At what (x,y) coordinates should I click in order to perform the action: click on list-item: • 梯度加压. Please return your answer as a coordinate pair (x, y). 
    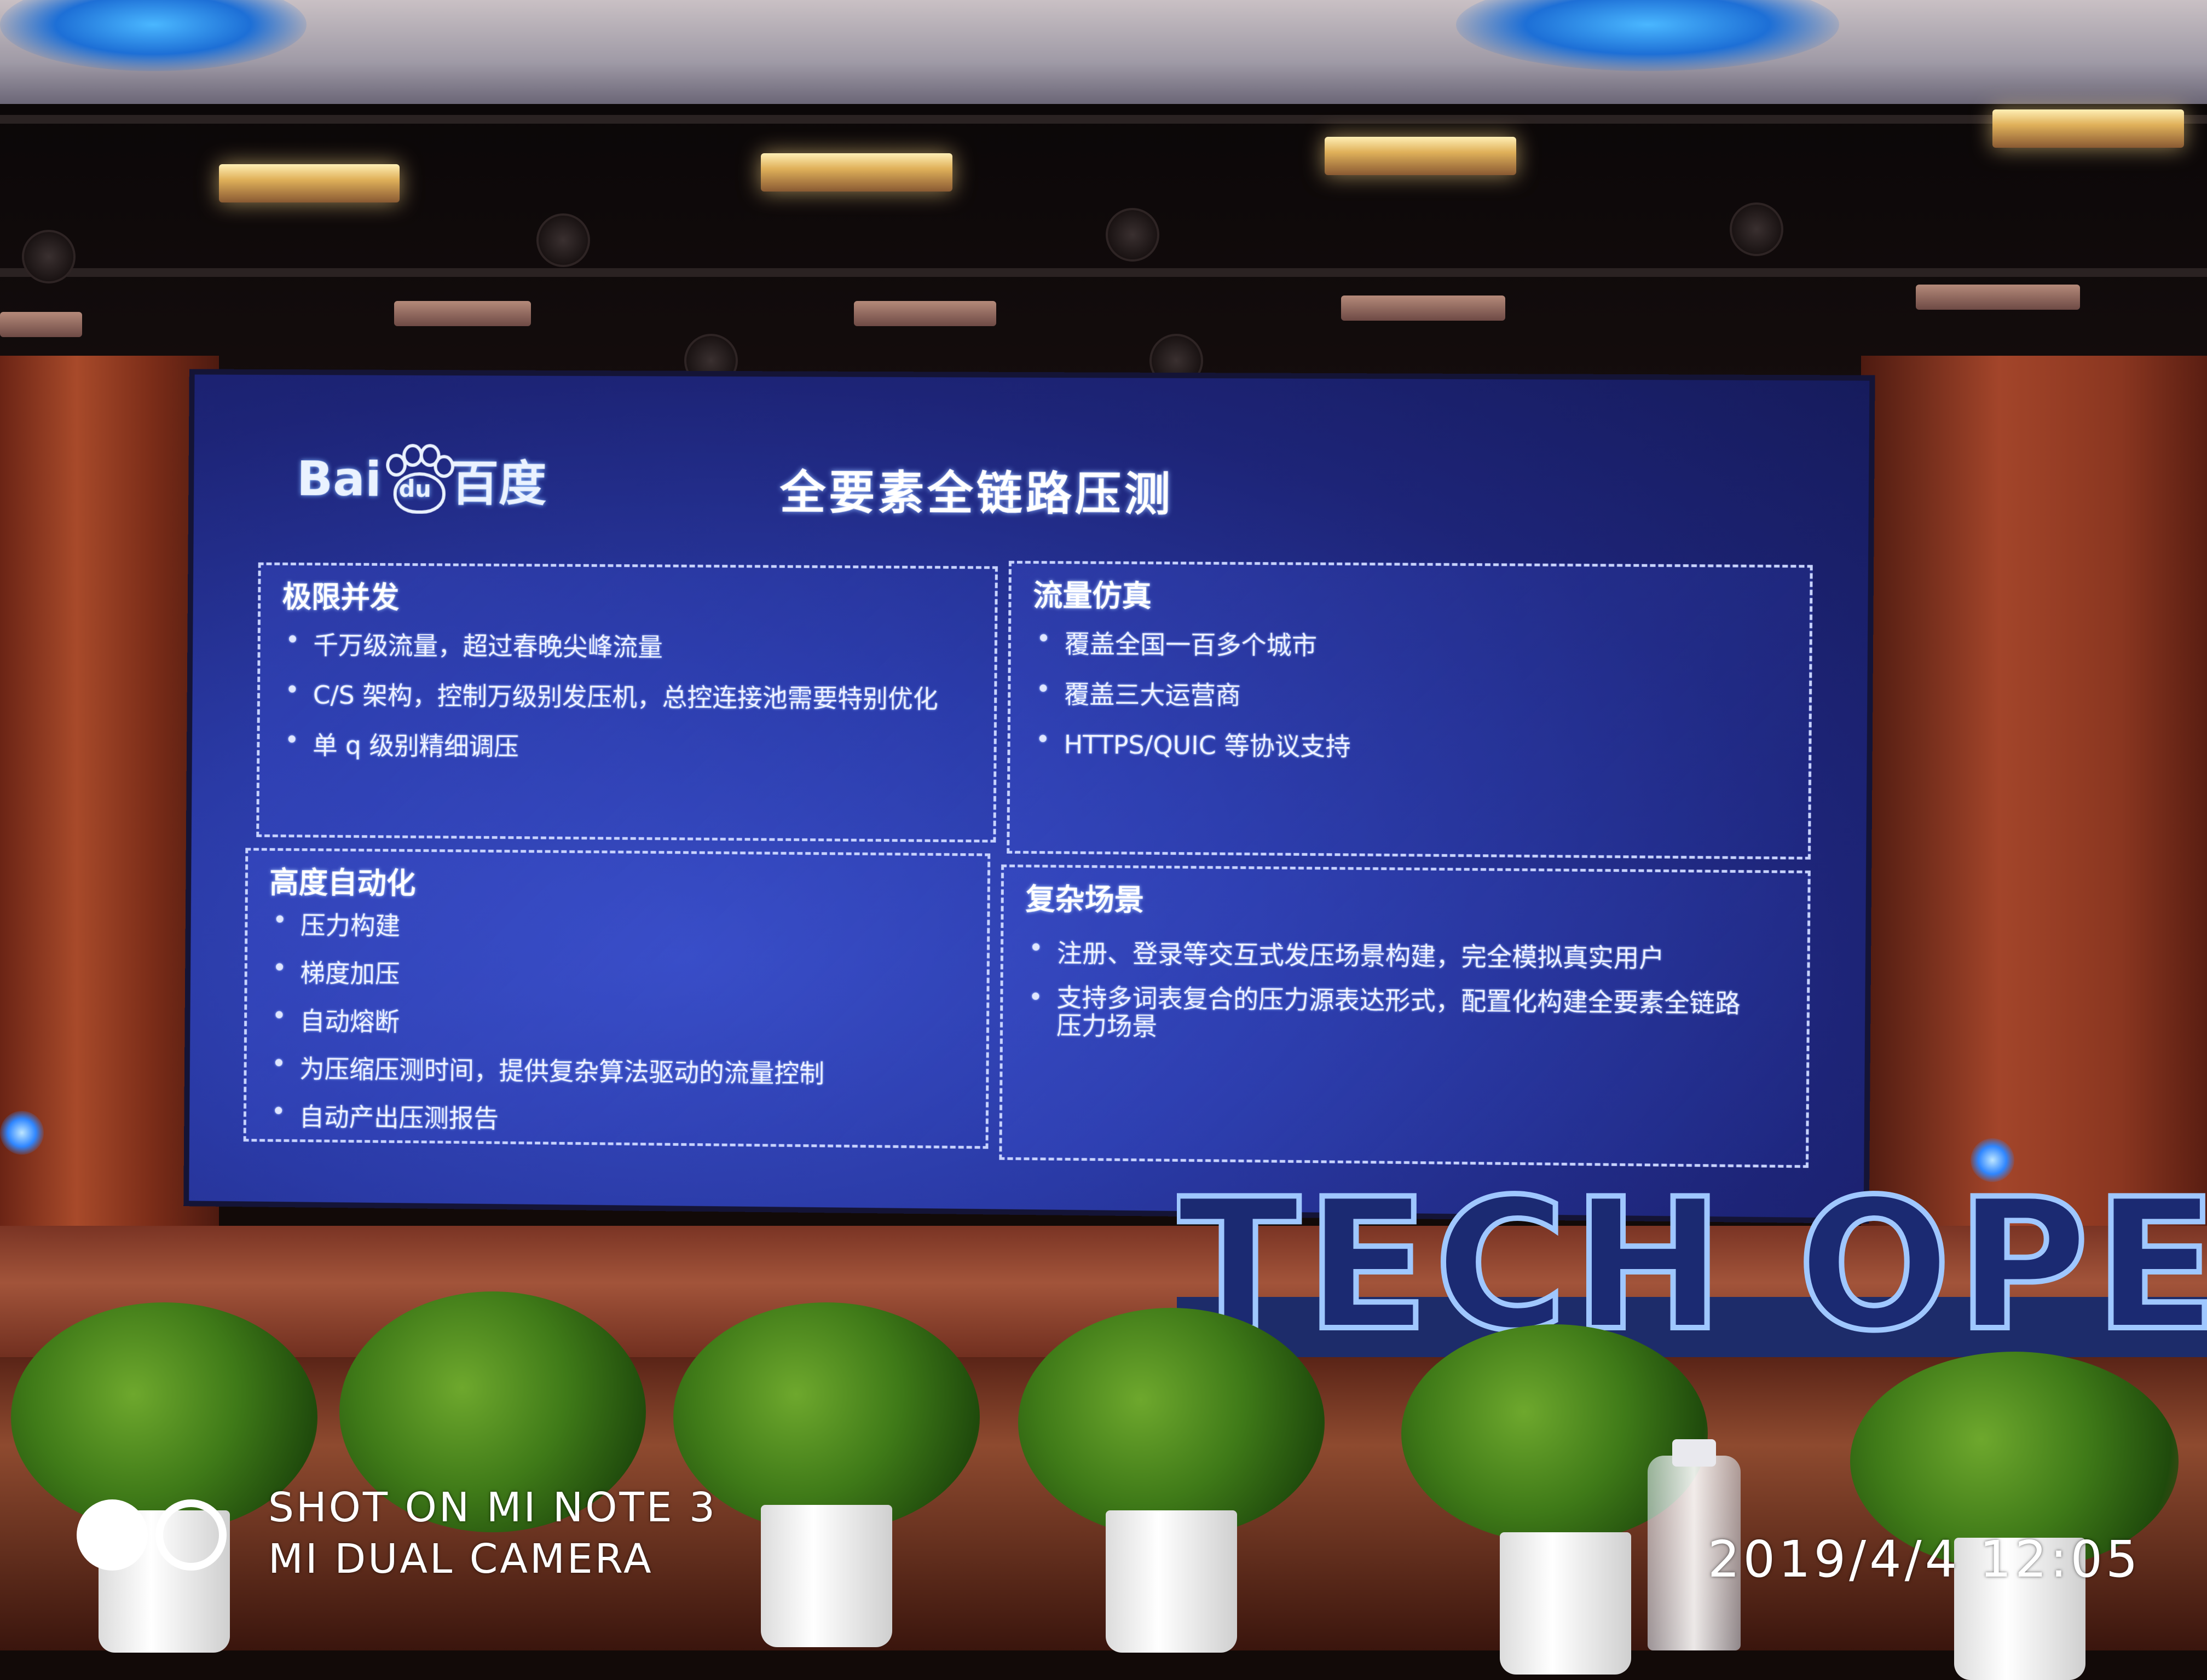
    Looking at the image, I should click on (336, 971).